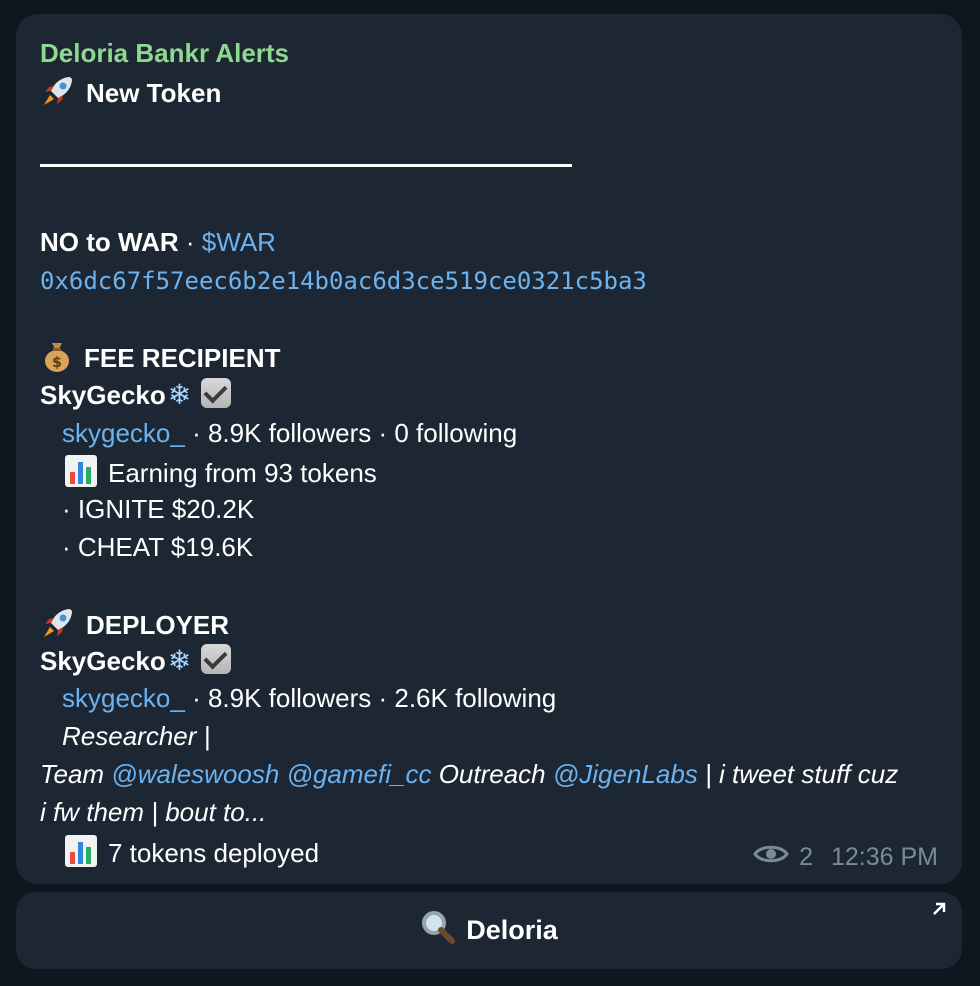 Image resolution: width=980 pixels, height=986 pixels. Describe the element at coordinates (154, 92) in the screenshot. I see `header-title: New Token` at that location.